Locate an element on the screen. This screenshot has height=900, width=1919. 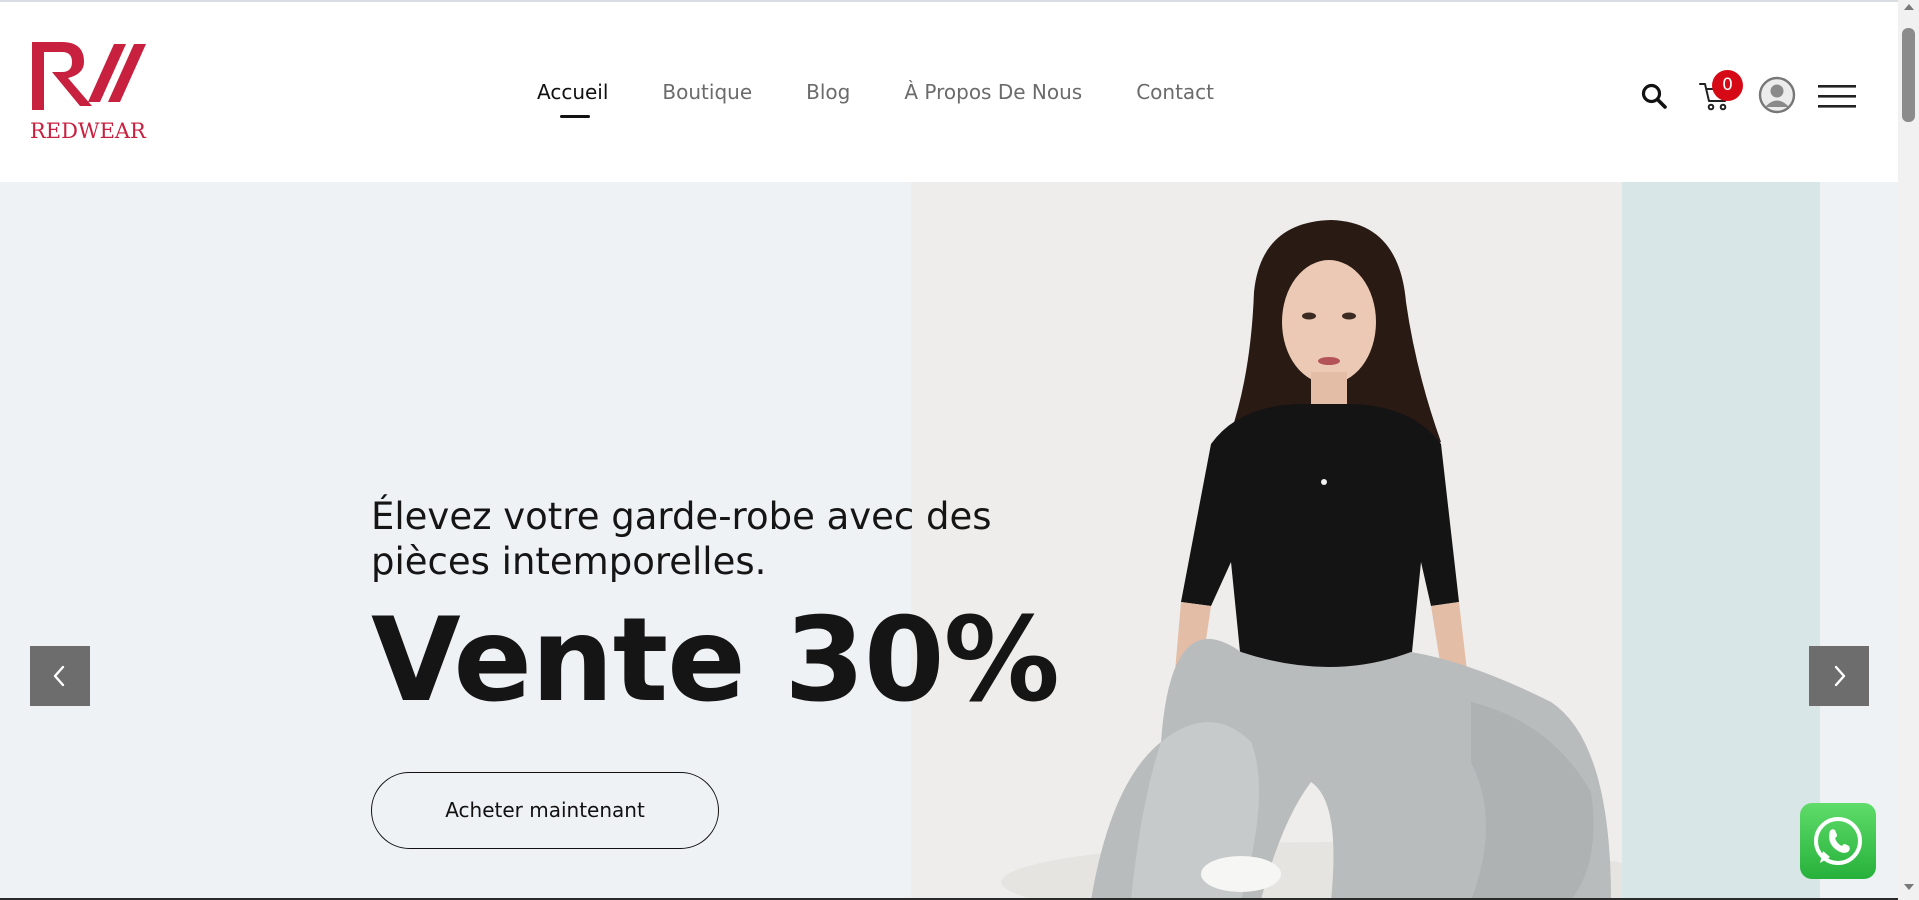
page-scrollbar is located at coordinates (1908, 450).